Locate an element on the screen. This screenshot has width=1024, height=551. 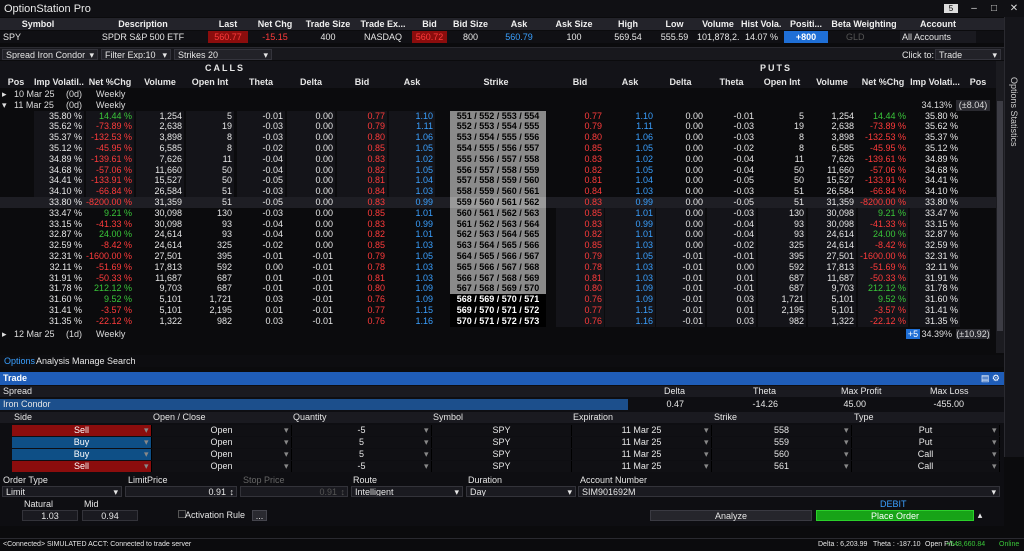
call-ask-cell: 1.02 is located at coordinates (412, 159).